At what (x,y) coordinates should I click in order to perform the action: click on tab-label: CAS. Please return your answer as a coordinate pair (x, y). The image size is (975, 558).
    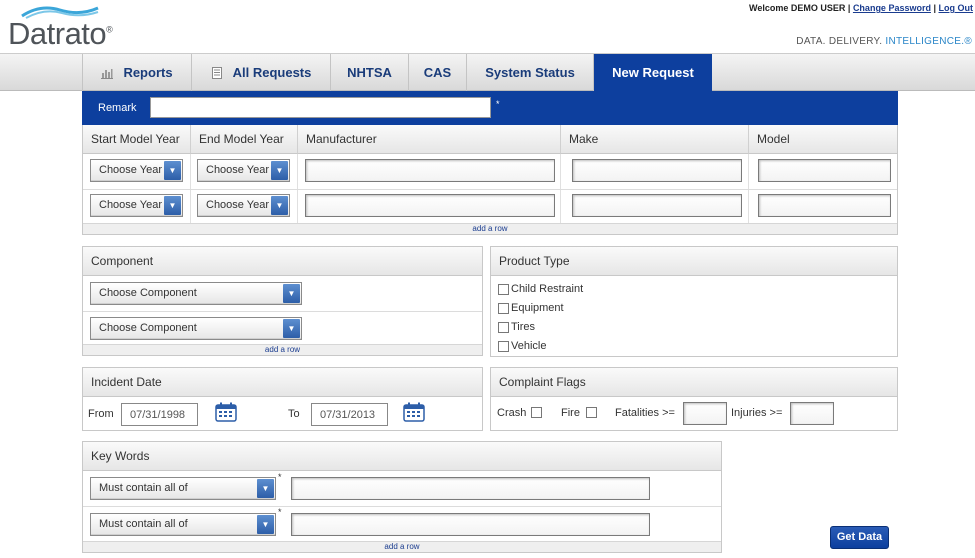
    Looking at the image, I should click on (437, 72).